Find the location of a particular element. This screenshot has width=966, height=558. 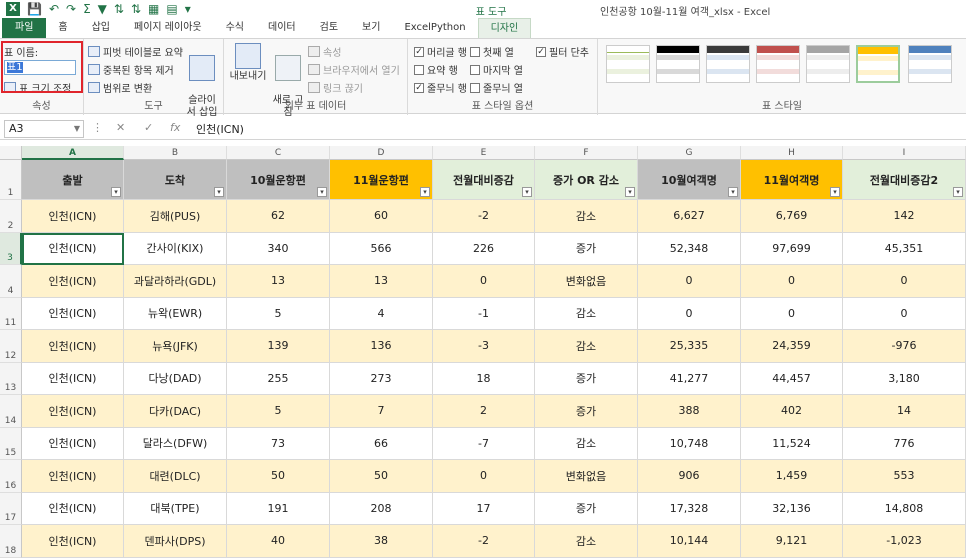

name-box-dropdown-icon: ▼ is located at coordinates (77, 129).